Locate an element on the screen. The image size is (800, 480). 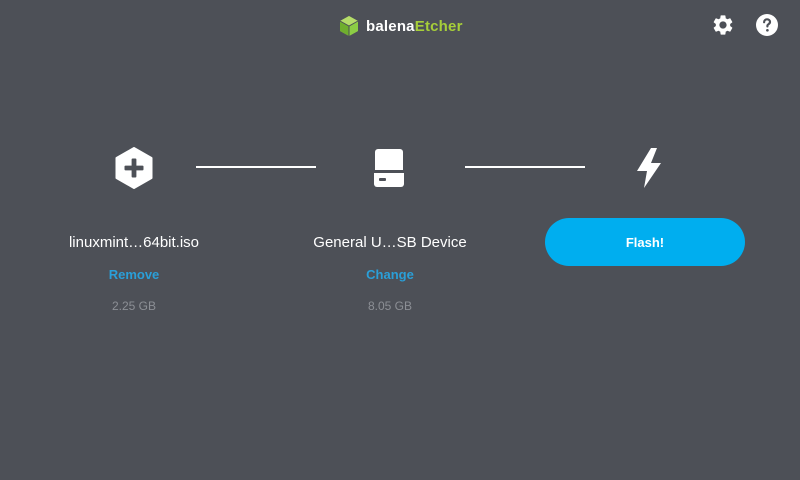
select-drive-step is located at coordinates (389, 168).